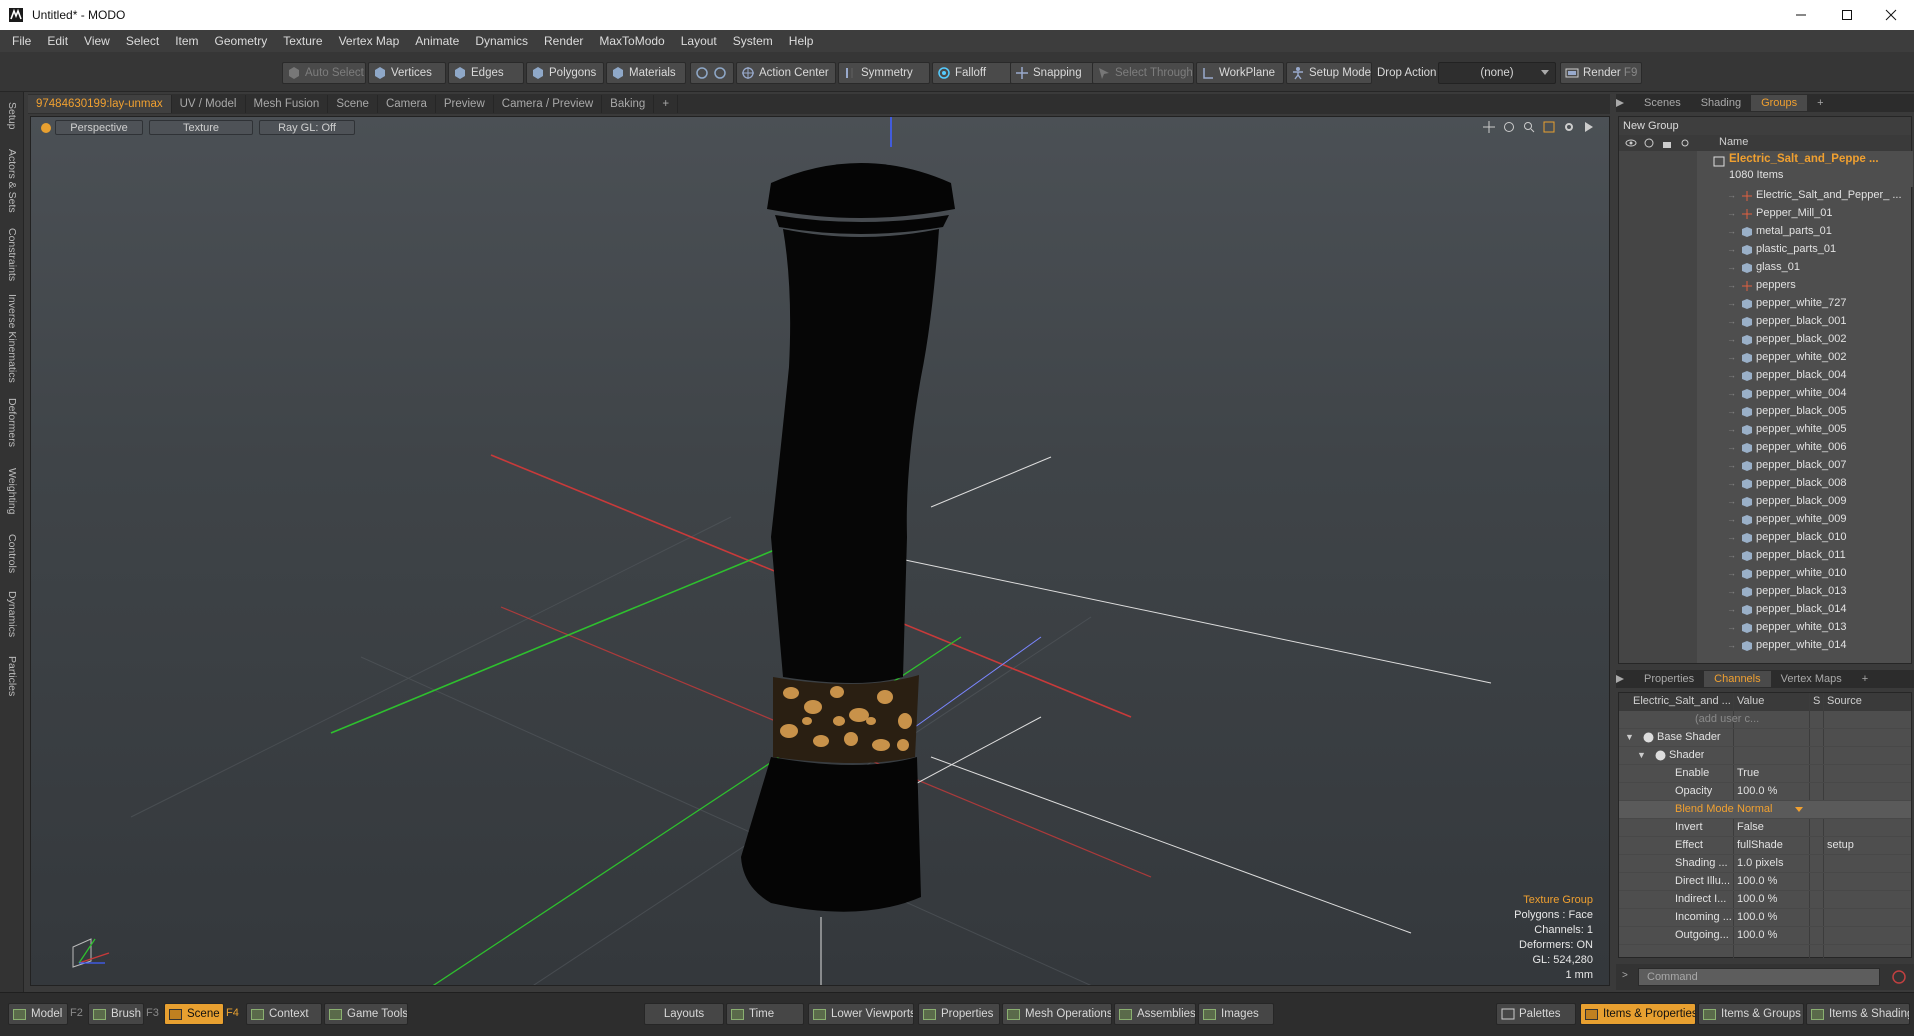  Describe the element at coordinates (1765, 738) in the screenshot. I see `channel-row-base-shader: ▼ Base Shader` at that location.